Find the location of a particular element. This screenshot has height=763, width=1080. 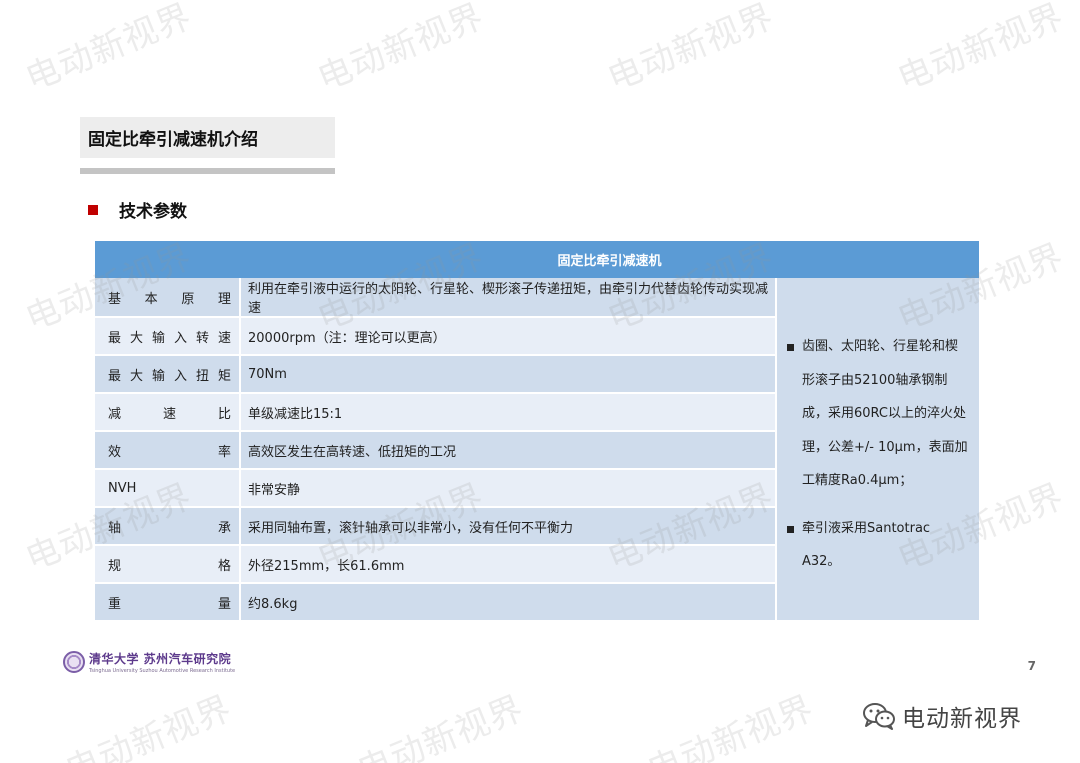

university-seal-icon is located at coordinates (74, 662).